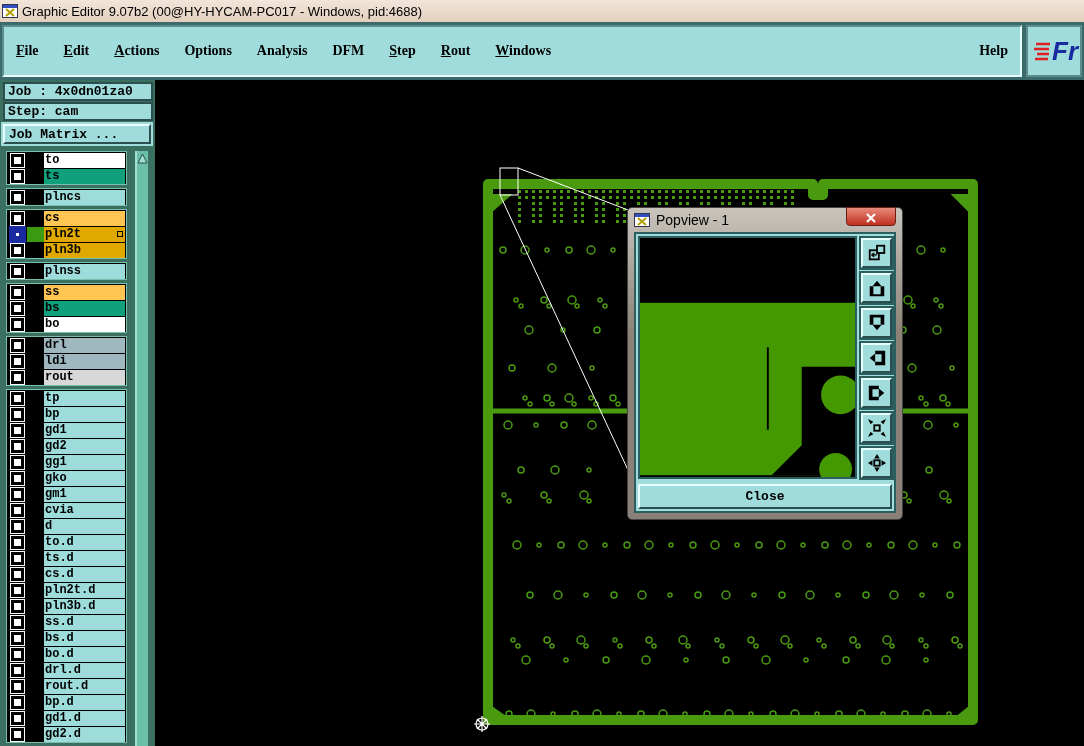  Describe the element at coordinates (765, 496) in the screenshot. I see `close-button: Close` at that location.